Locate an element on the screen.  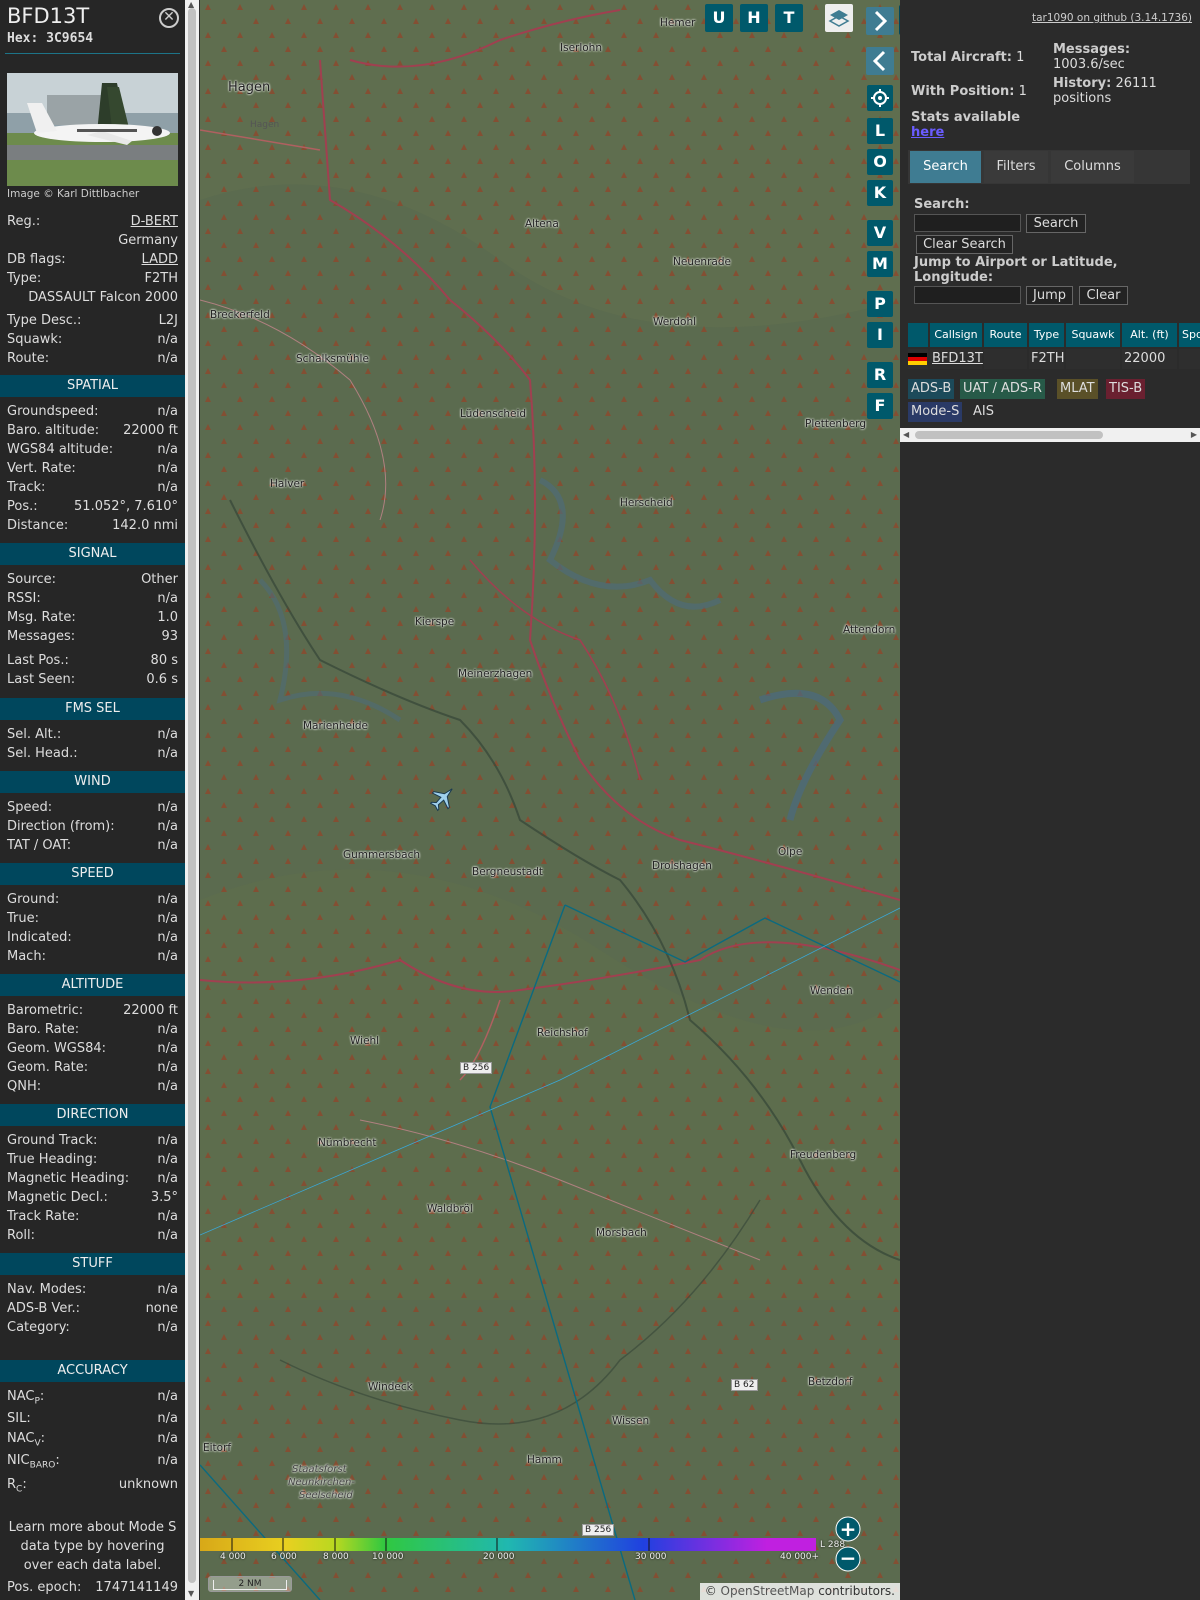
badge-tisb: TIS-B is located at coordinates (1126, 389).